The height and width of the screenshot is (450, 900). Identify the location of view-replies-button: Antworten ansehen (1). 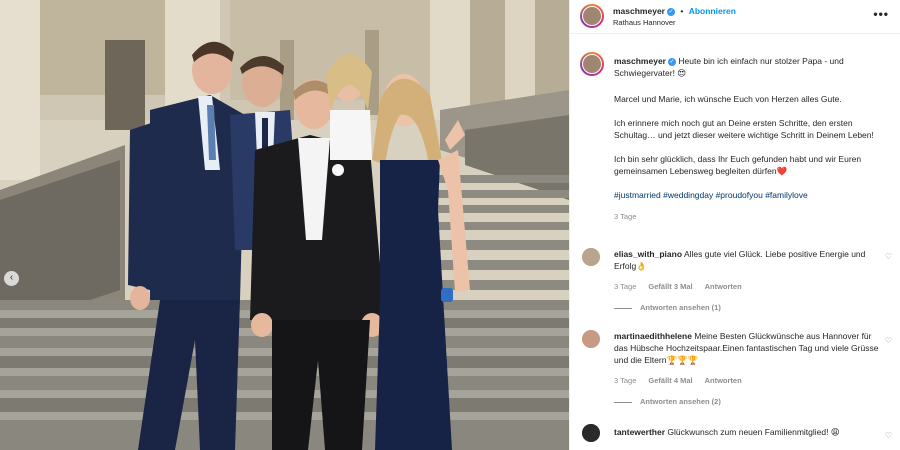
(749, 307).